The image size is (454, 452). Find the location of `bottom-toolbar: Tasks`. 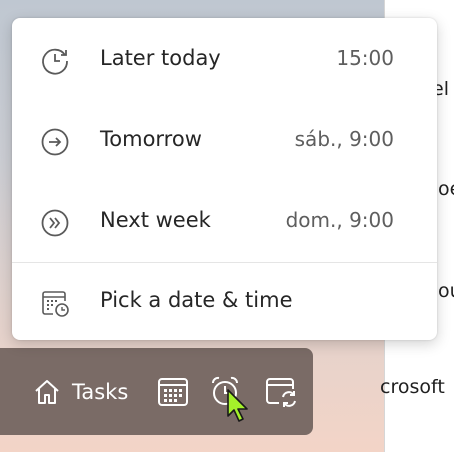

bottom-toolbar: Tasks is located at coordinates (156, 391).